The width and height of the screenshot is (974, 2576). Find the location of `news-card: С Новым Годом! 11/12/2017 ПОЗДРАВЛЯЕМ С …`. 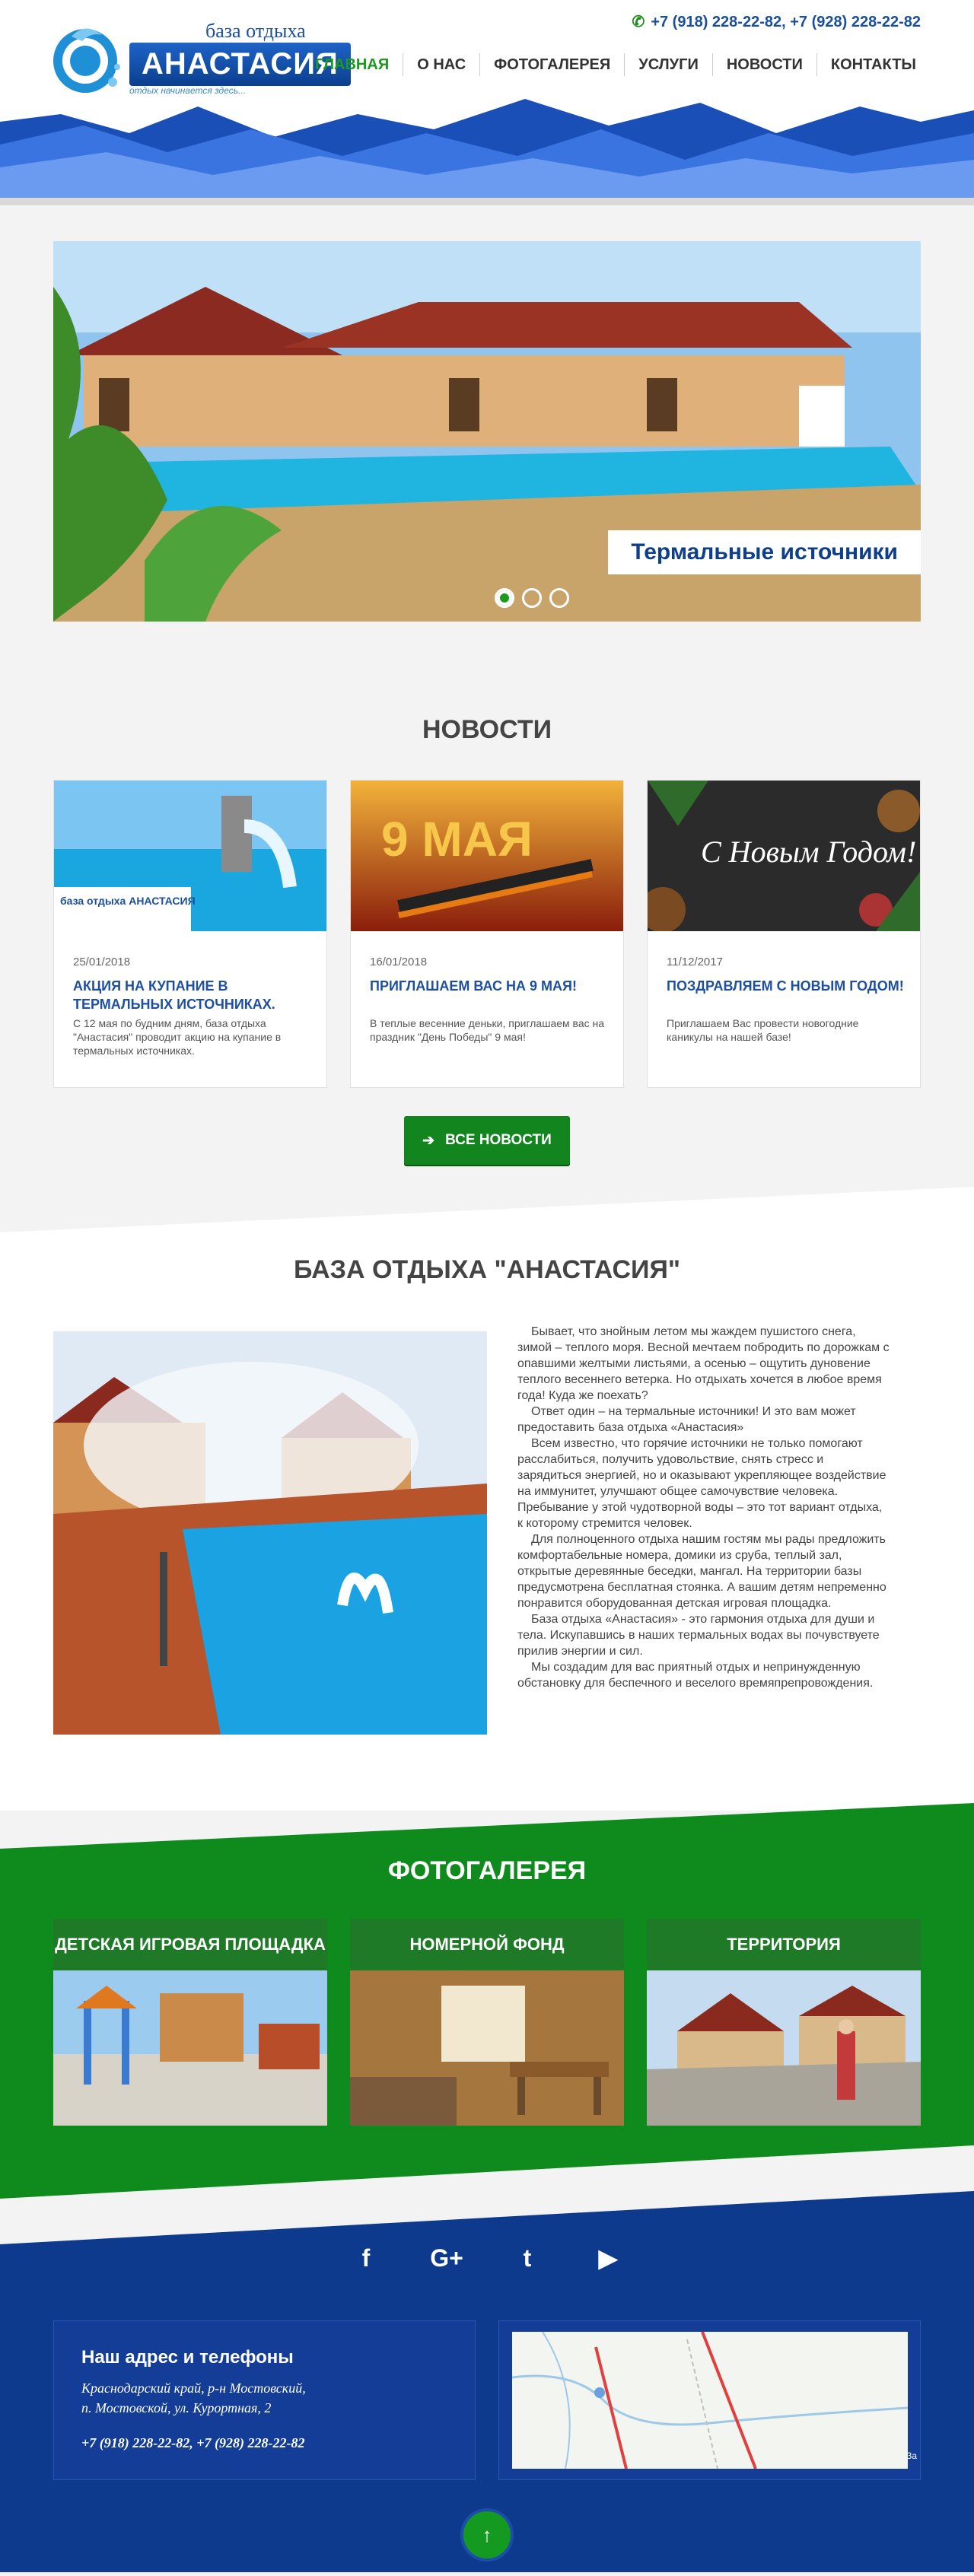

news-card: С Новым Годом! 11/12/2017 ПОЗДРАВЛЯЕМ С … is located at coordinates (784, 934).